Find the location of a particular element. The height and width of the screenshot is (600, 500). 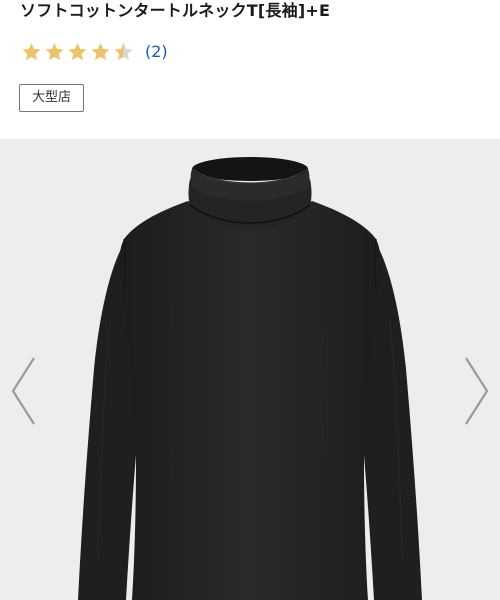

next-image-button is located at coordinates (477, 391).